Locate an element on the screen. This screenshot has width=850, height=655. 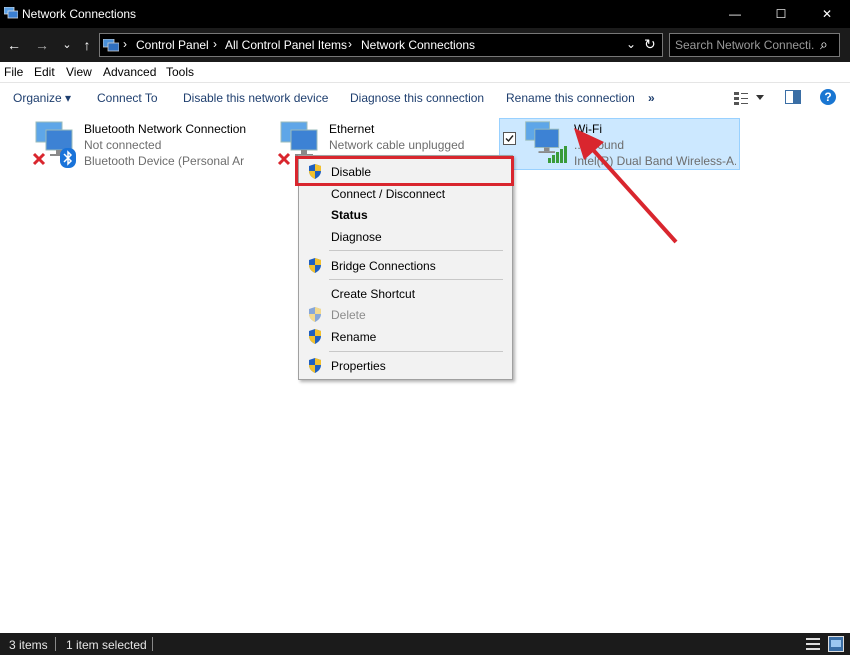
status-bar: 3 items 1 item selected is located at coordinates (425, 644).